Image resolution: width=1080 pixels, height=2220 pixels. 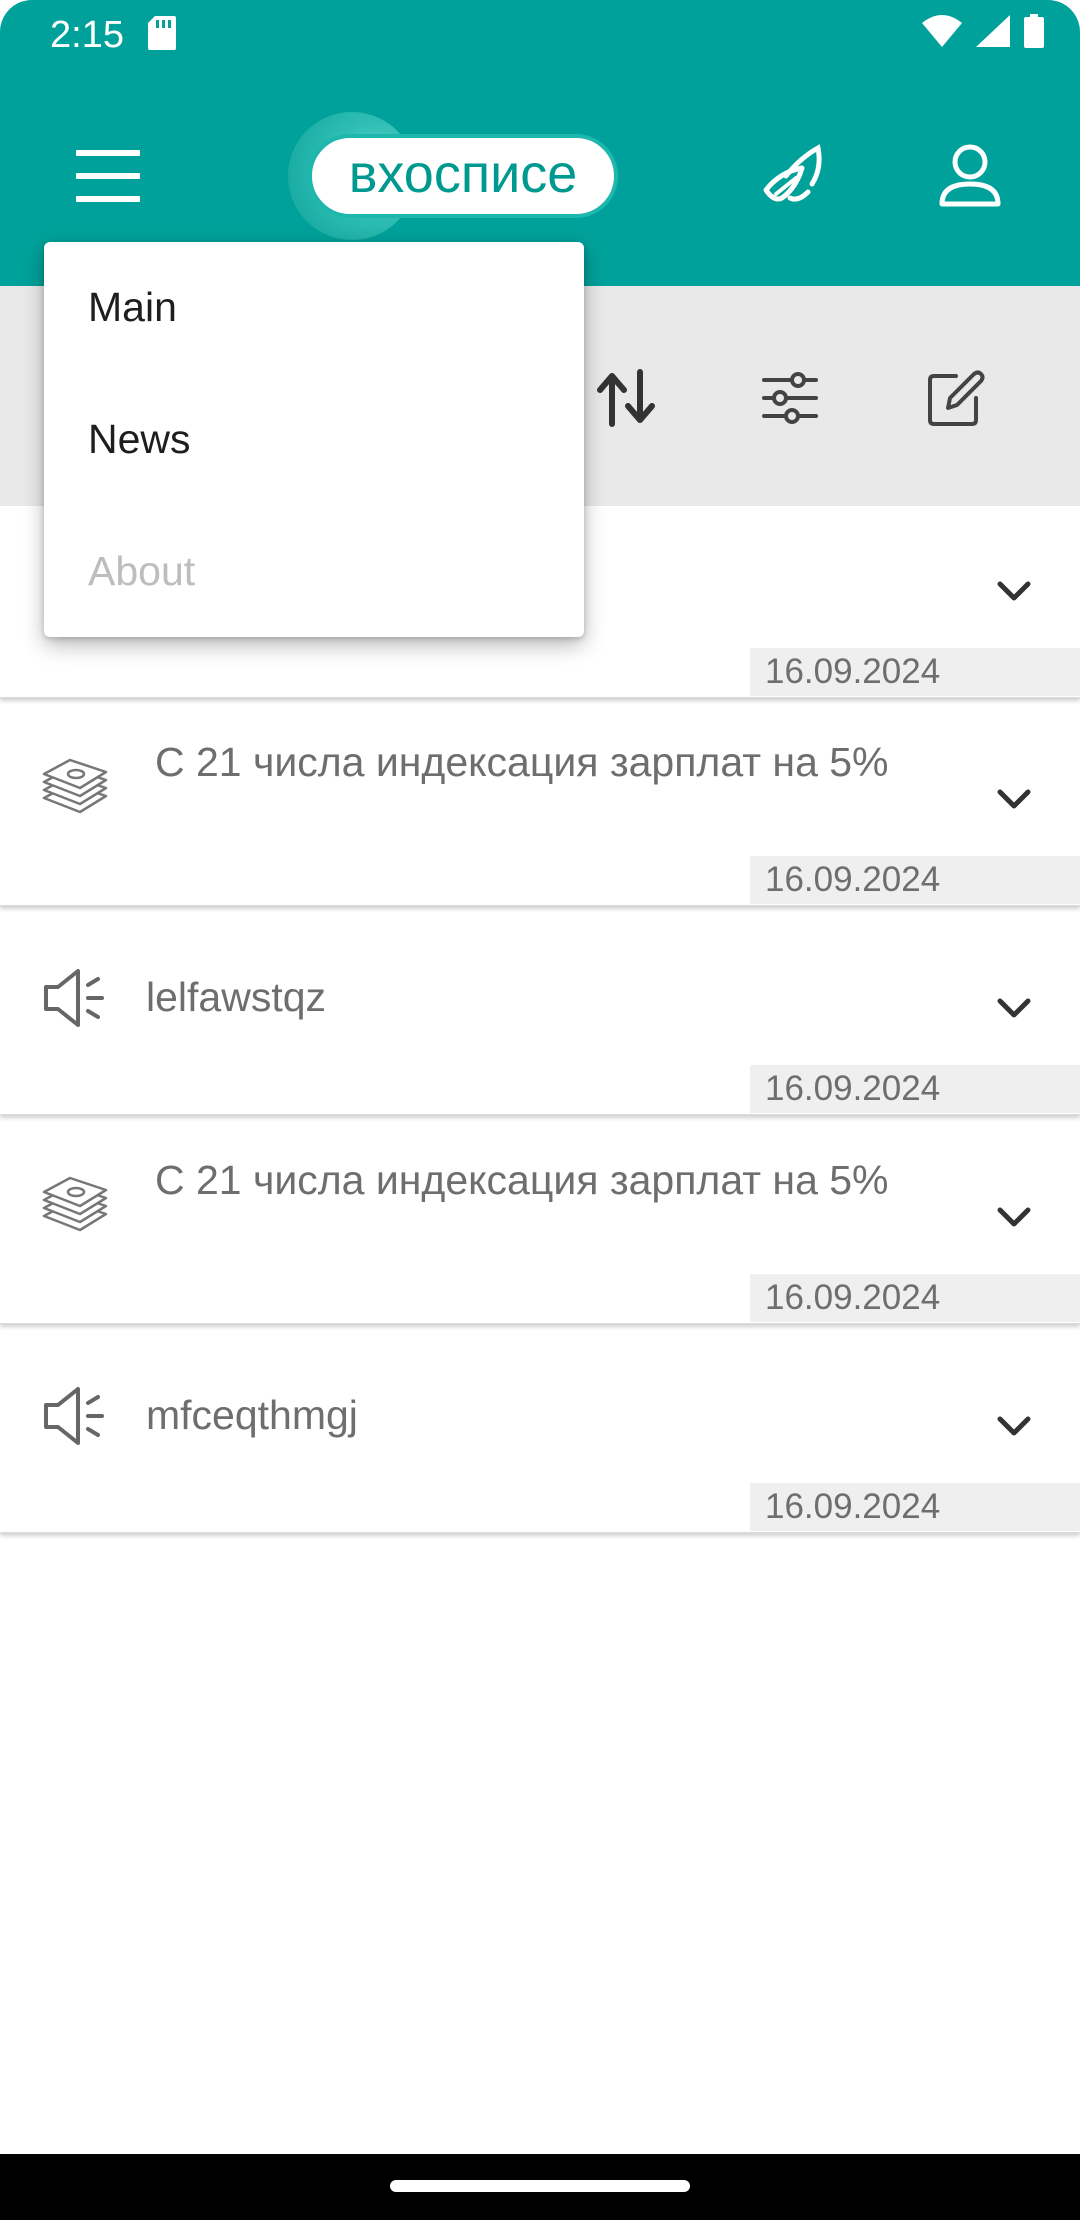 I want to click on menu-item-news: News, so click(x=139, y=439).